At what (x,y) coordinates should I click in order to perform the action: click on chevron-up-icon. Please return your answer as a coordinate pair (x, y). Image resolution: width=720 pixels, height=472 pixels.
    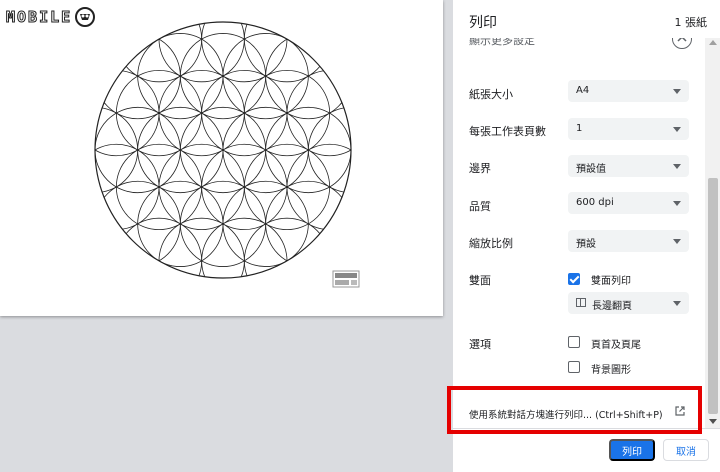
    Looking at the image, I should click on (682, 40).